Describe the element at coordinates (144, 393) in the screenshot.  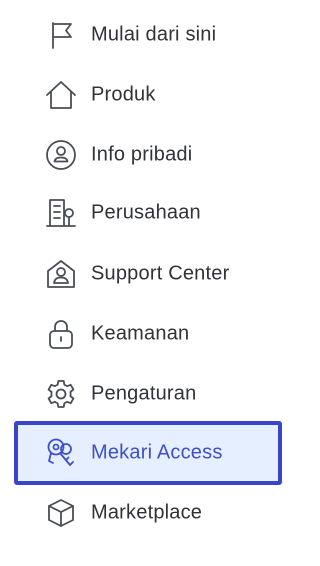
I see `sidebar-item-label: Pengaturan` at that location.